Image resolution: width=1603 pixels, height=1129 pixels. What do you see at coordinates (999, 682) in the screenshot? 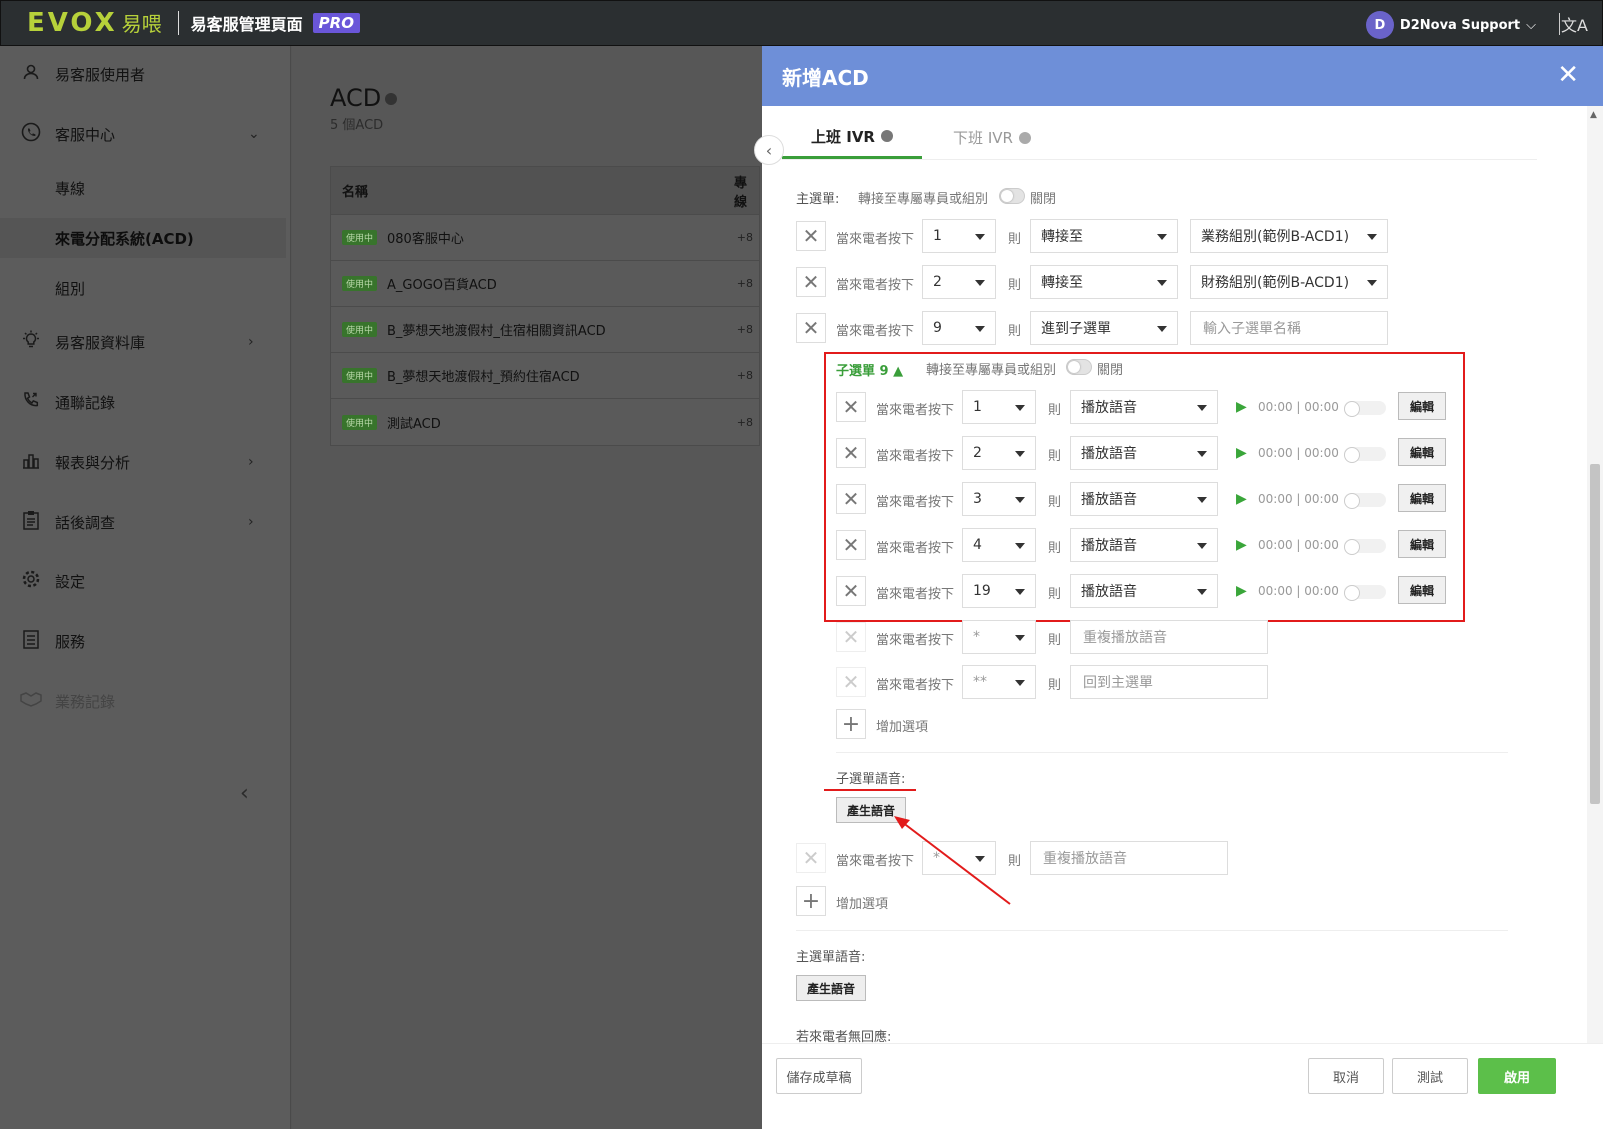
I see `key-select: **` at bounding box center [999, 682].